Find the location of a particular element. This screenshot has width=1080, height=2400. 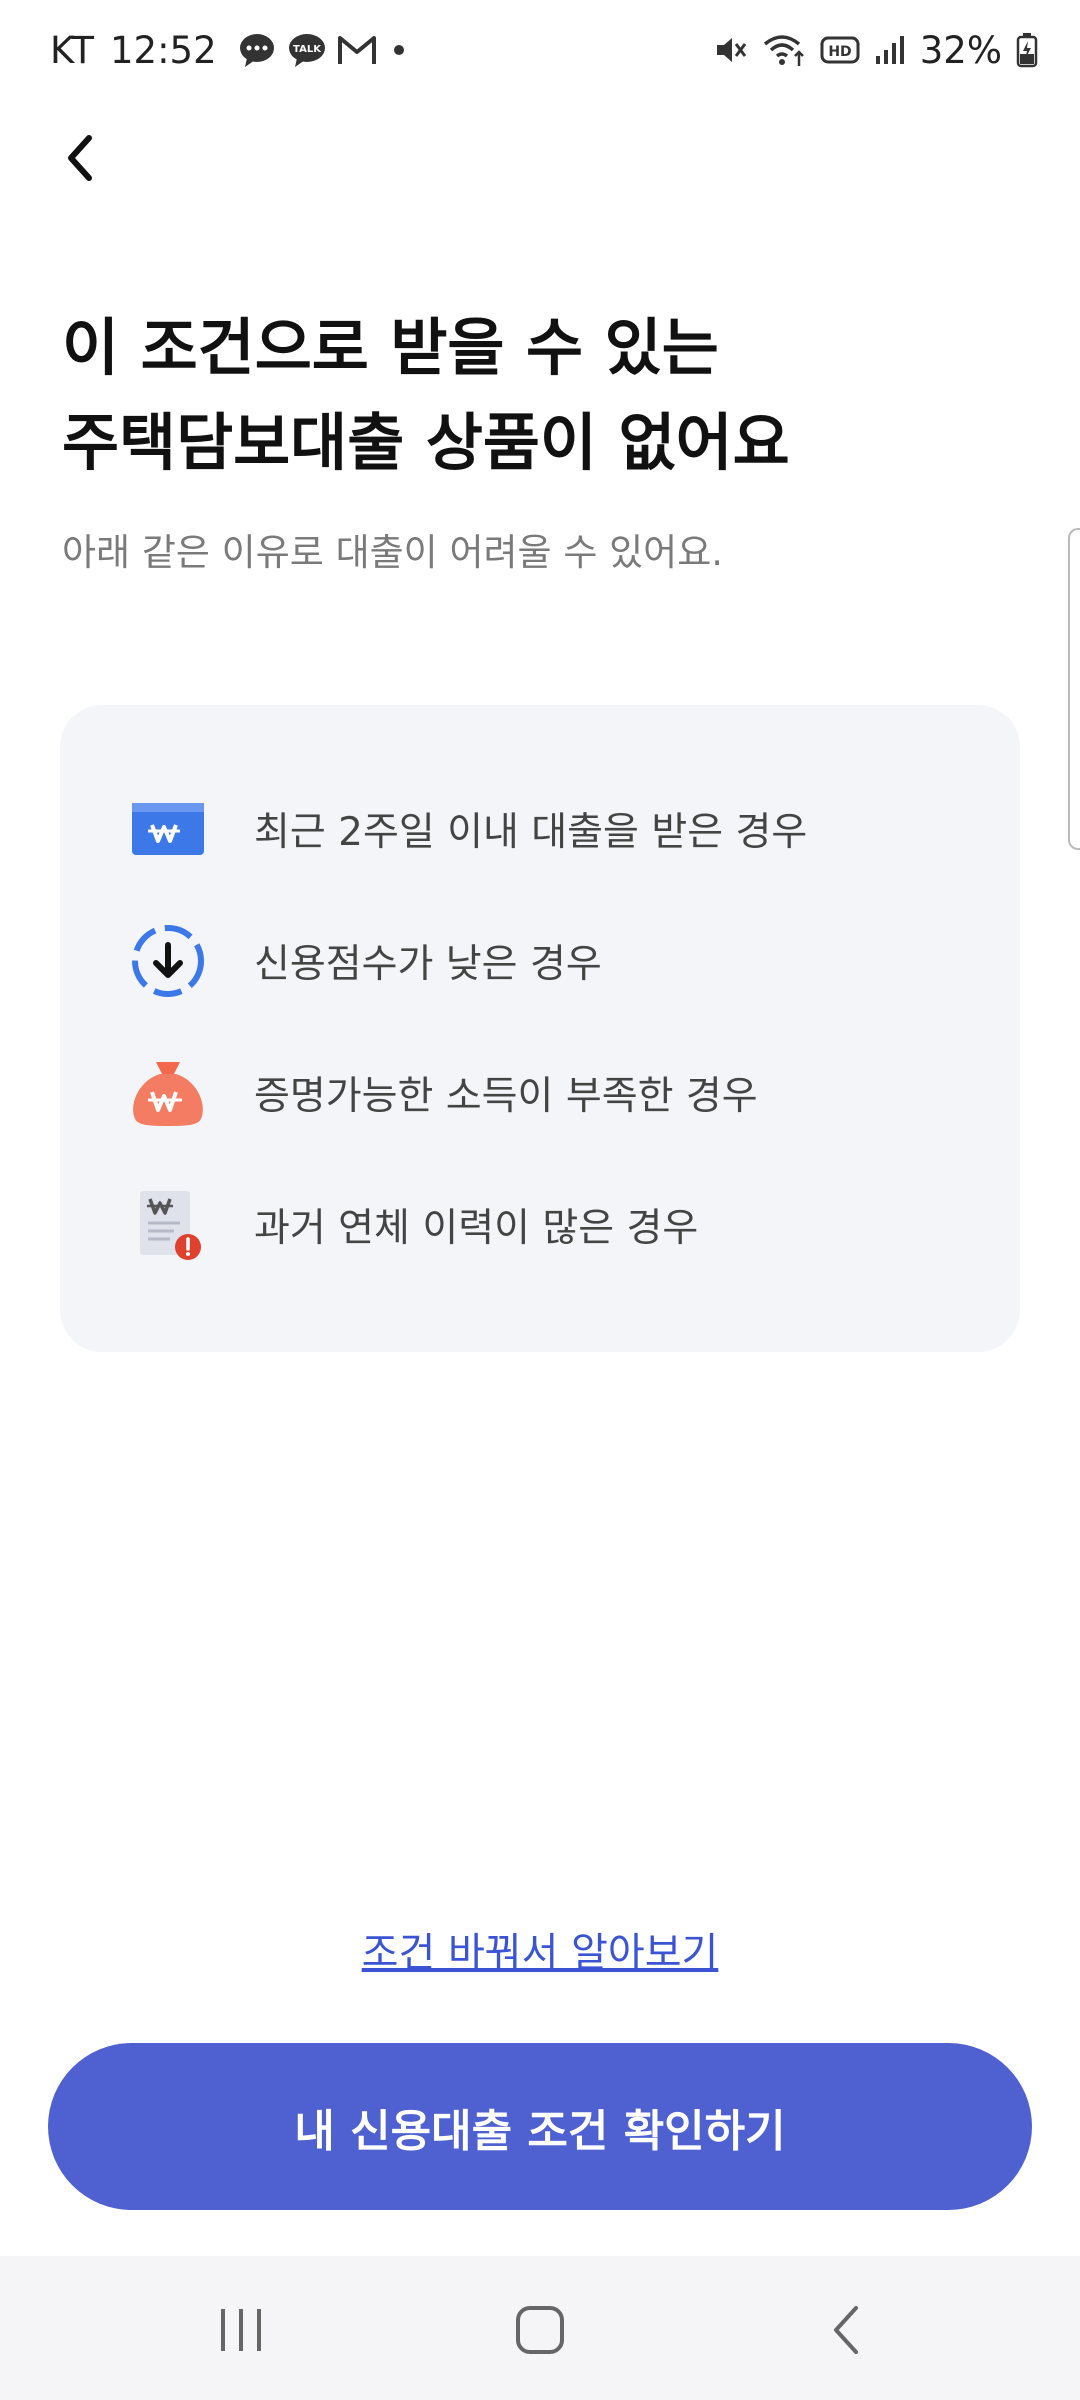

wifi-icon is located at coordinates (784, 50).